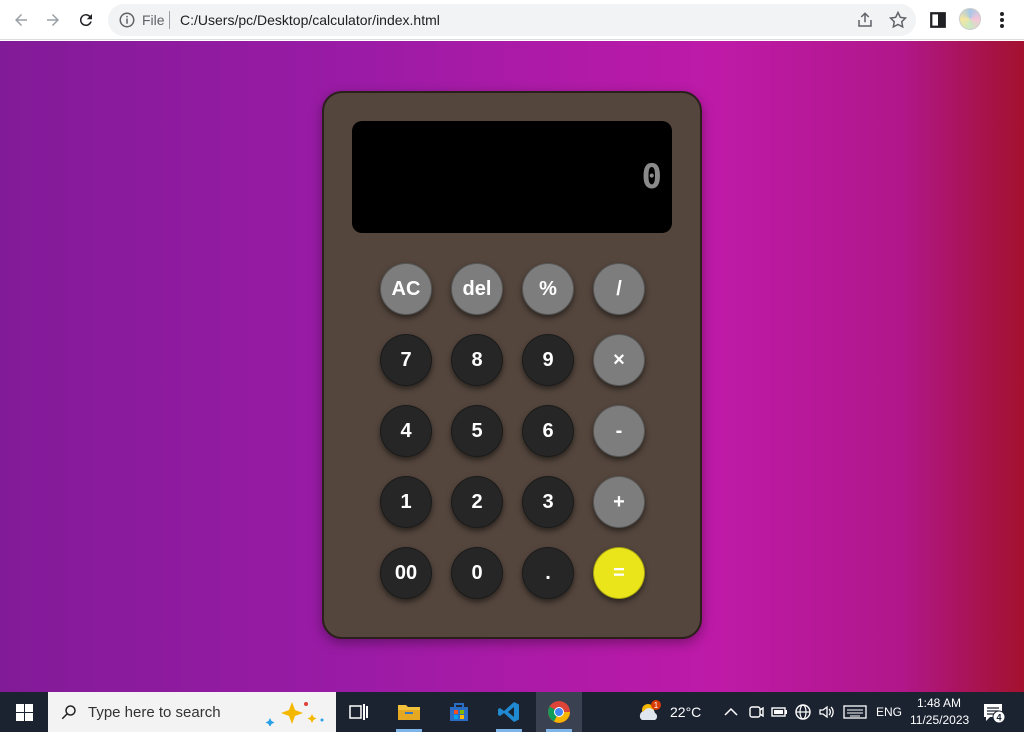 This screenshot has height=732, width=1024. I want to click on calculator-display: 0, so click(512, 177).